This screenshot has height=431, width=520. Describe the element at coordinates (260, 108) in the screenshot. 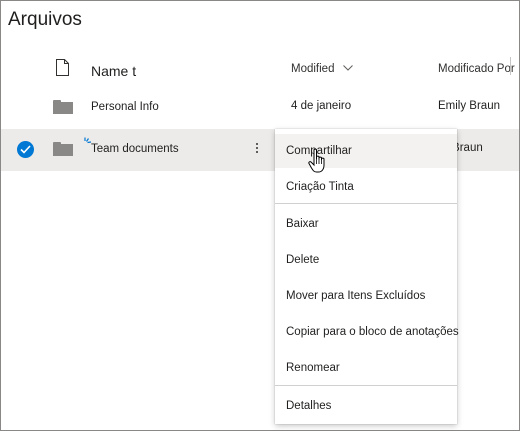

I see `table-row: Personal Info 4 de janeiro Emily Braun` at that location.